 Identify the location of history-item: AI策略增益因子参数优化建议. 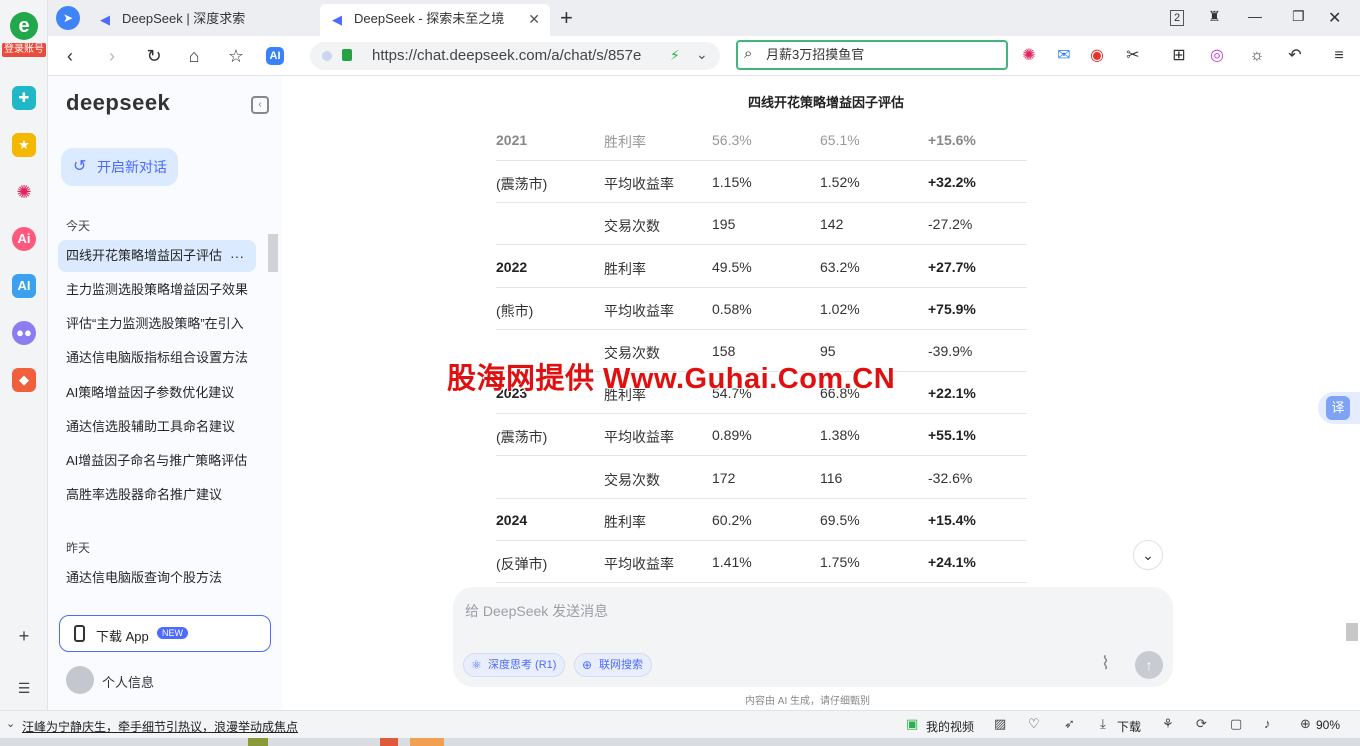
(157, 393).